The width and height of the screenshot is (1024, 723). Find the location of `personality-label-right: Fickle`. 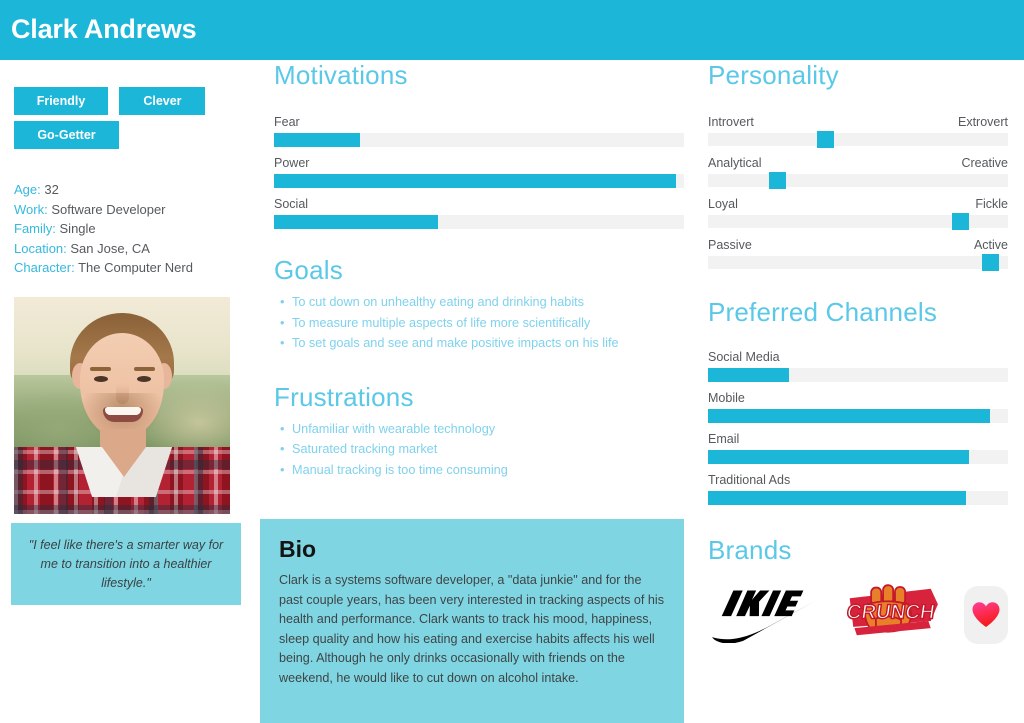

personality-label-right: Fickle is located at coordinates (991, 204).